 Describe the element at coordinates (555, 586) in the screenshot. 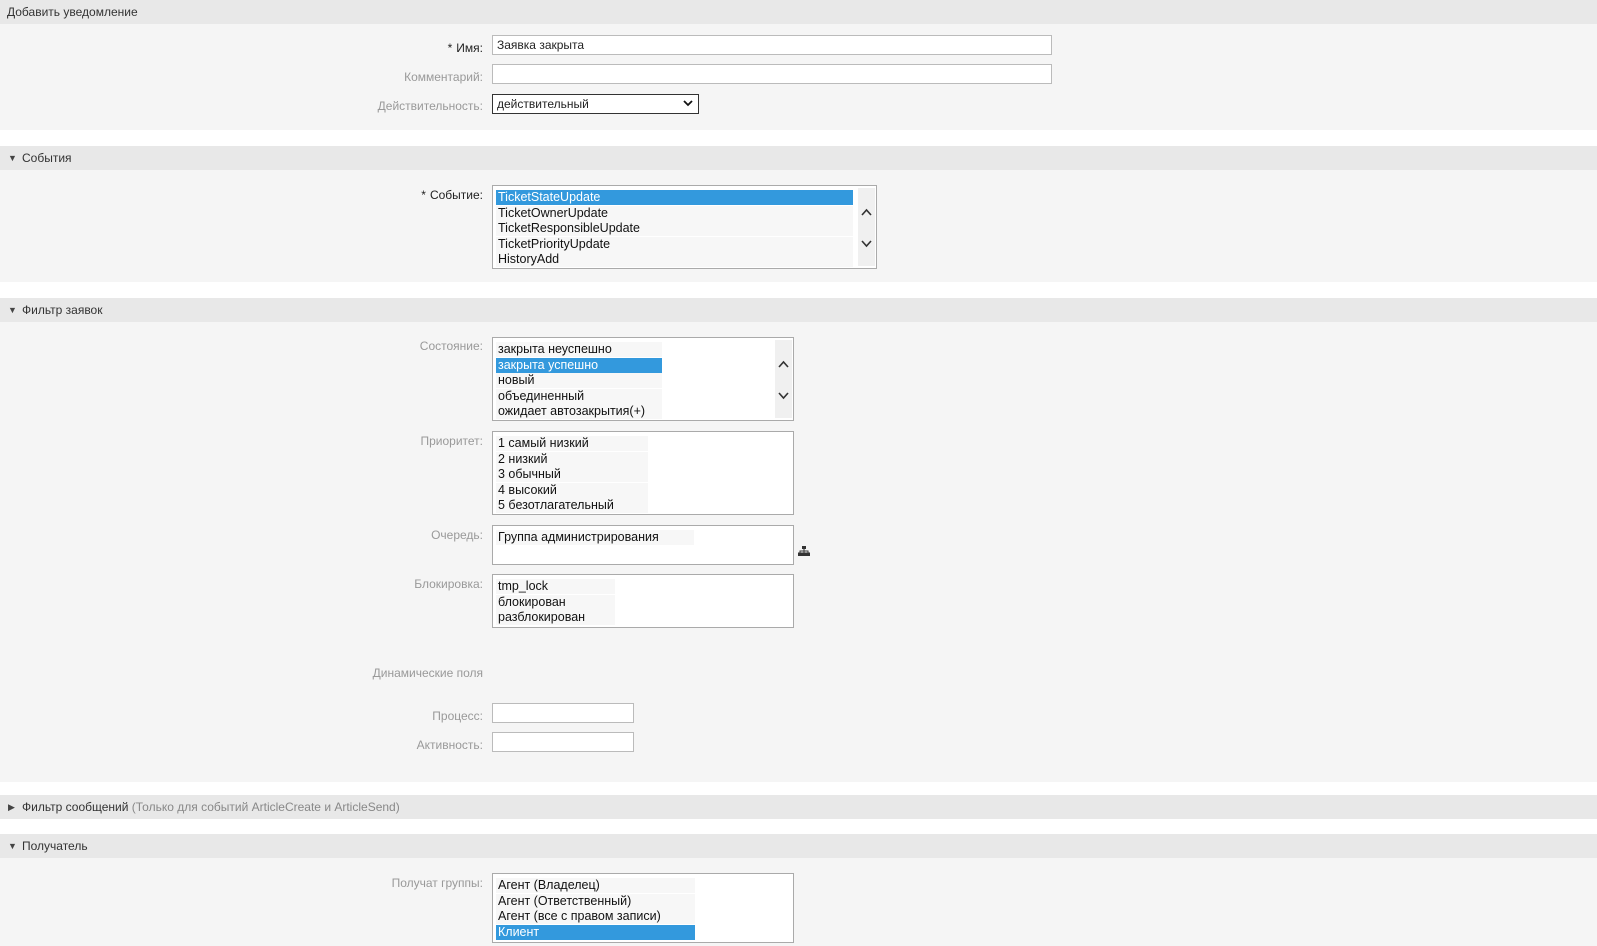

I see `list-option: tmp_lock` at that location.